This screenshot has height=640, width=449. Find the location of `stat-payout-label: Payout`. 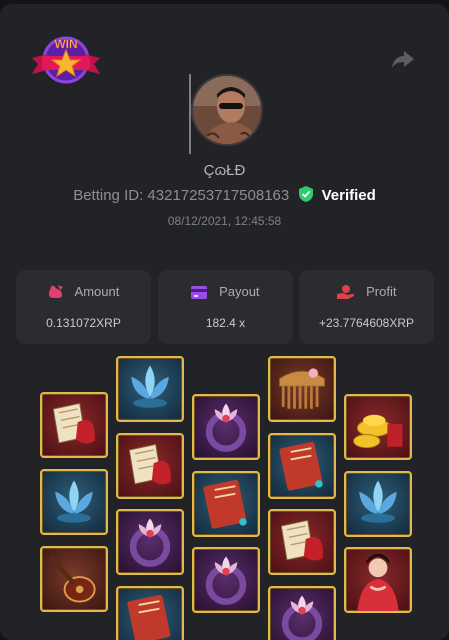

stat-payout-label: Payout is located at coordinates (239, 291).